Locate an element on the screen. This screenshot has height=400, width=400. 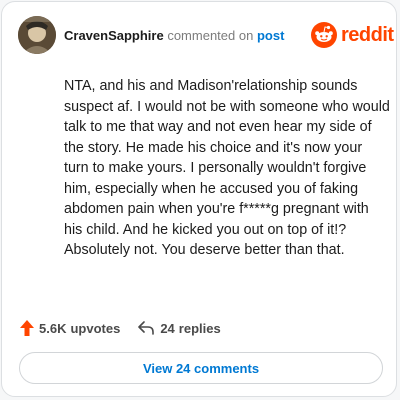
comment-header: CravenSapphire commented on post is located at coordinates (174, 35).